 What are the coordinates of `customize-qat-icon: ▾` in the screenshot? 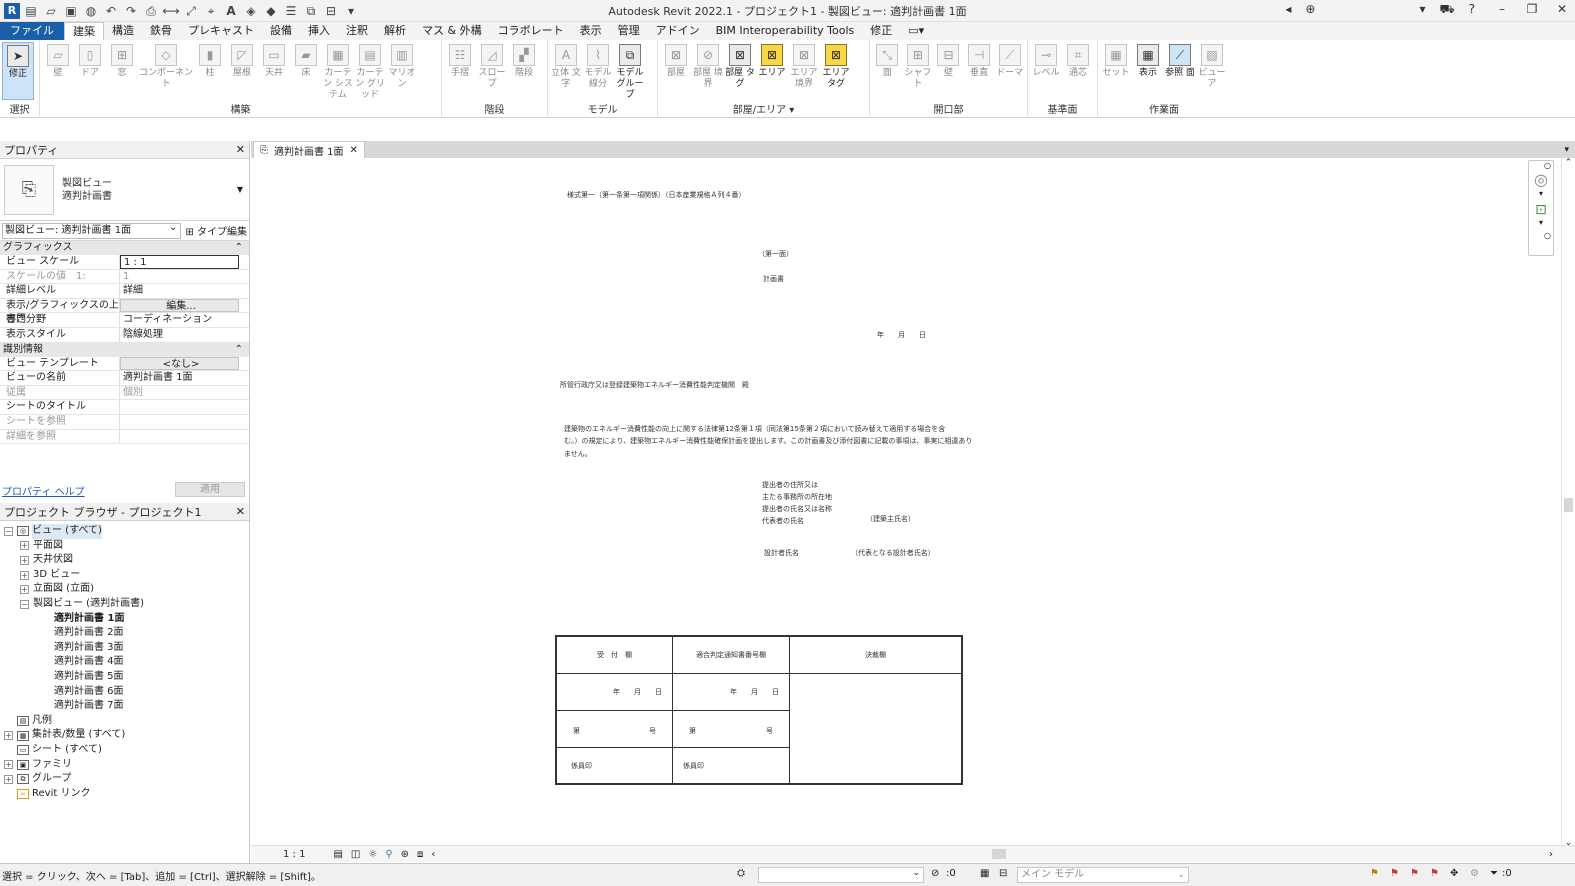 It's located at (351, 11).